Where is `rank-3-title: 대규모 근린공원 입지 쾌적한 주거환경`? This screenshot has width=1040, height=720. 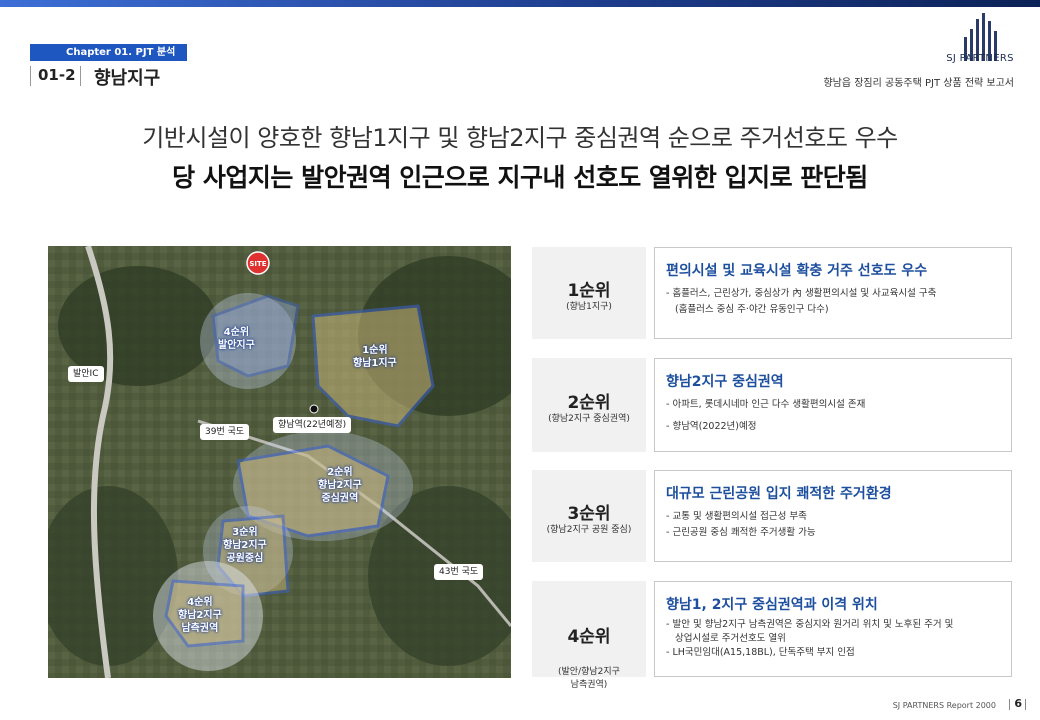 rank-3-title: 대규모 근린공원 입지 쾌적한 주거환경 is located at coordinates (779, 494).